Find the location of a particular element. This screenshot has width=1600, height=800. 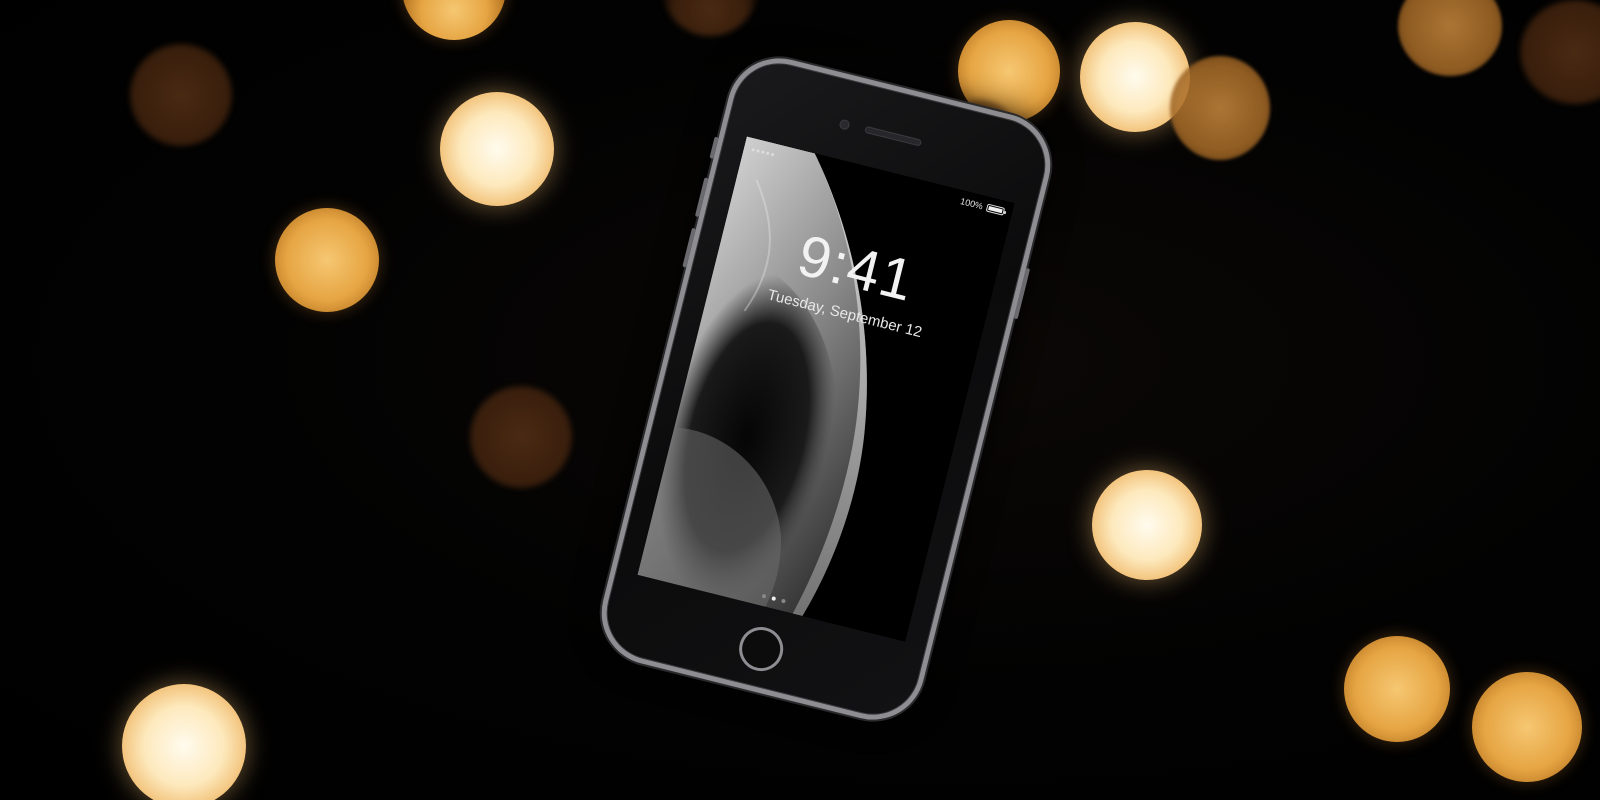

mute-switch is located at coordinates (714, 147).